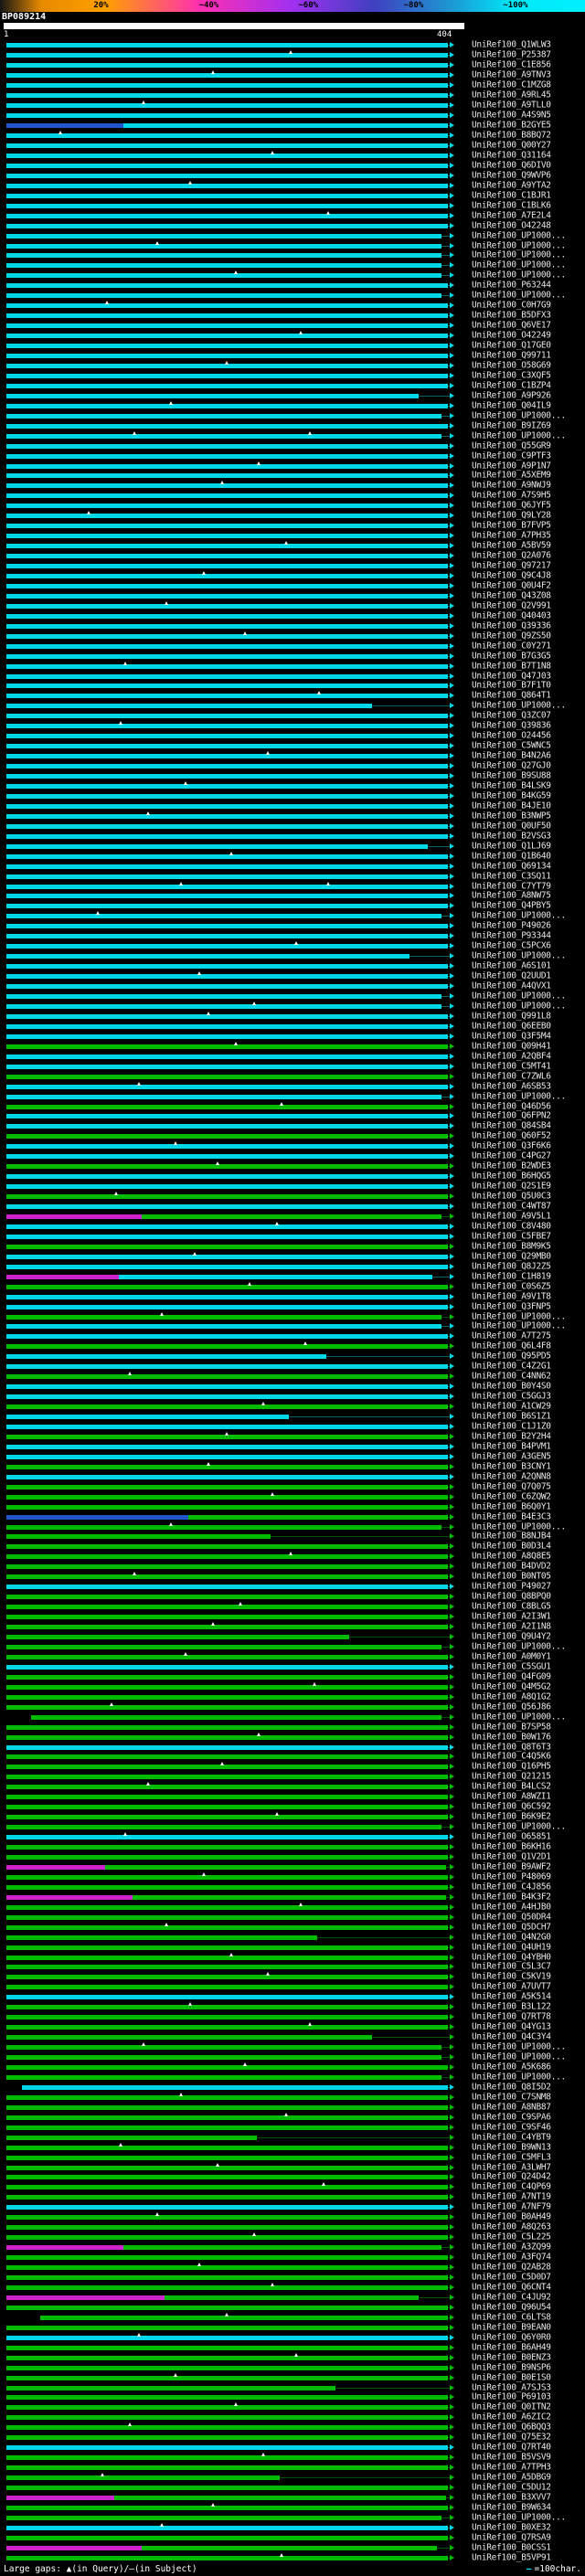  I want to click on alignment-row: UniRef100_C1BZP4, so click(293, 385).